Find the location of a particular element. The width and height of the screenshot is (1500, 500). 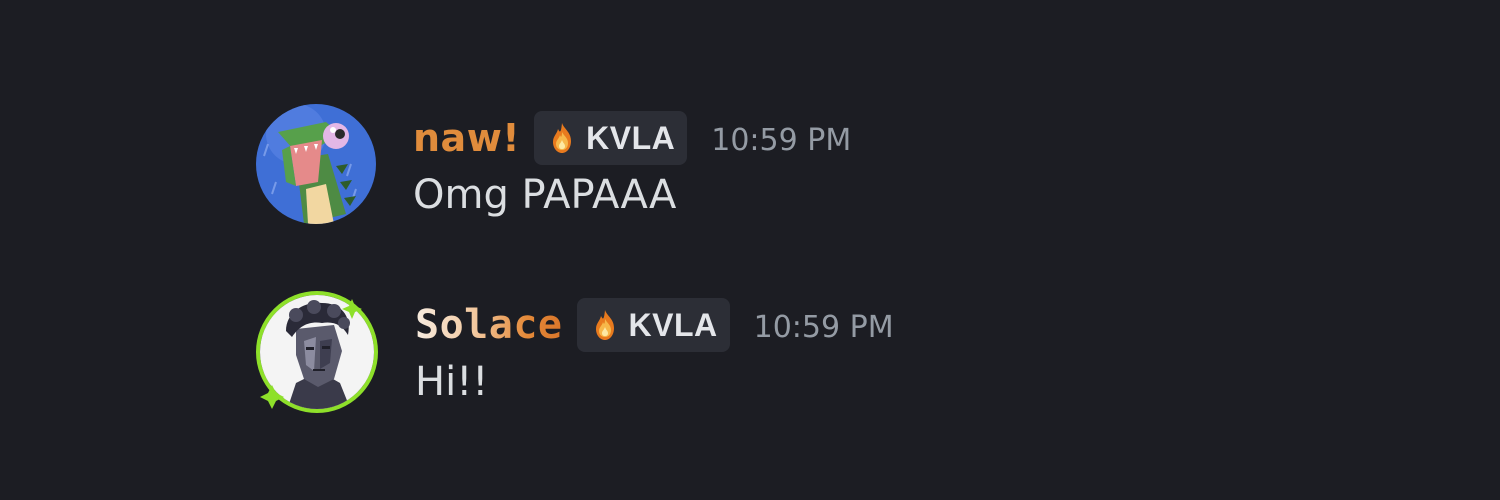

message-content: naw! KVLA 10:59 PM Omg PAPAAA is located at coordinates (632, 161).